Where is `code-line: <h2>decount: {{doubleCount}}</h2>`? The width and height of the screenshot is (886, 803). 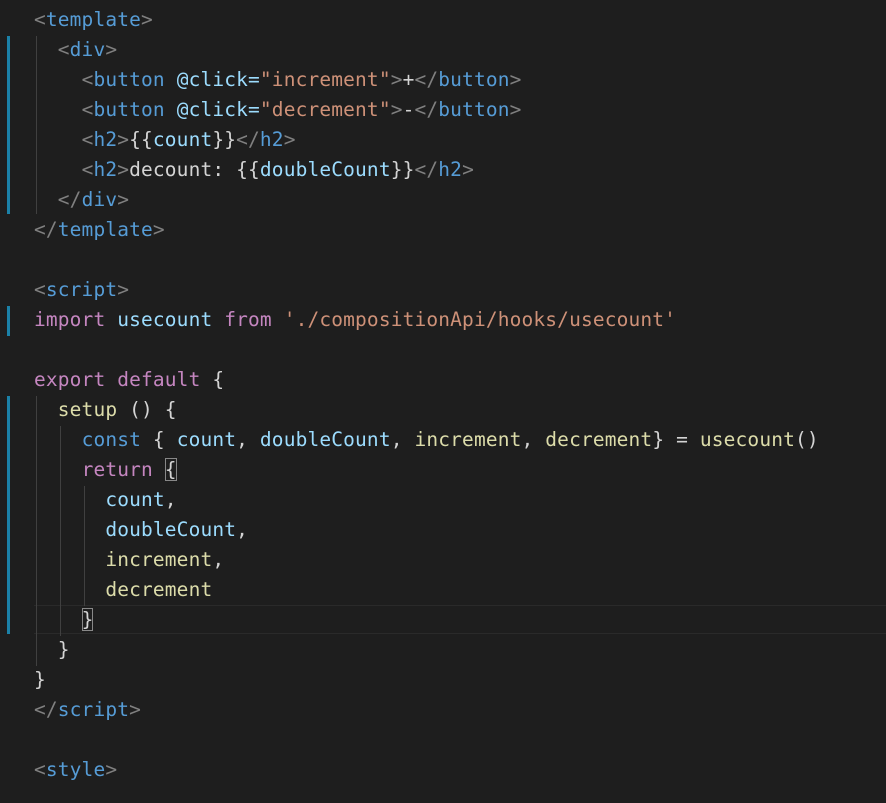 code-line: <h2>decount: {{doubleCount}}</h2> is located at coordinates (254, 170).